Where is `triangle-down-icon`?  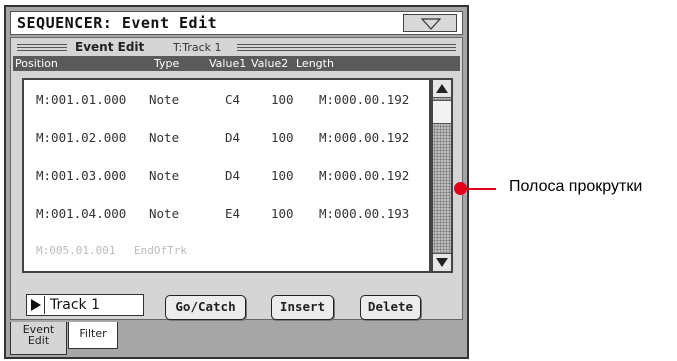 triangle-down-icon is located at coordinates (431, 24).